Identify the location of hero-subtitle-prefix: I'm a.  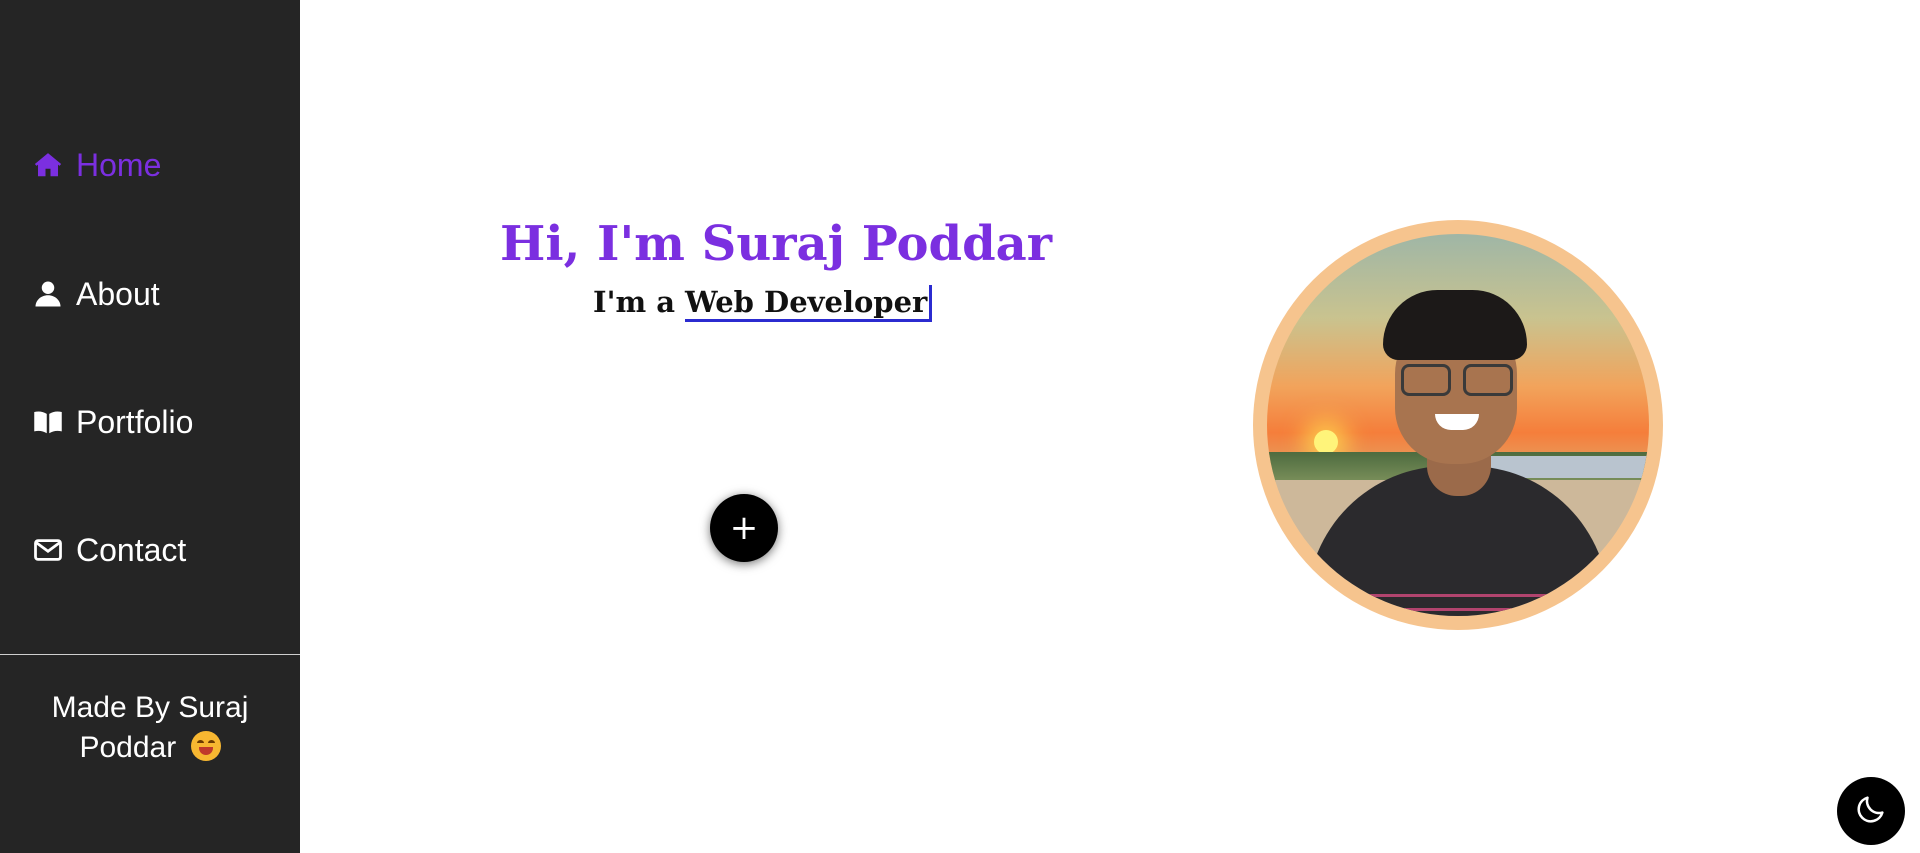
(634, 302).